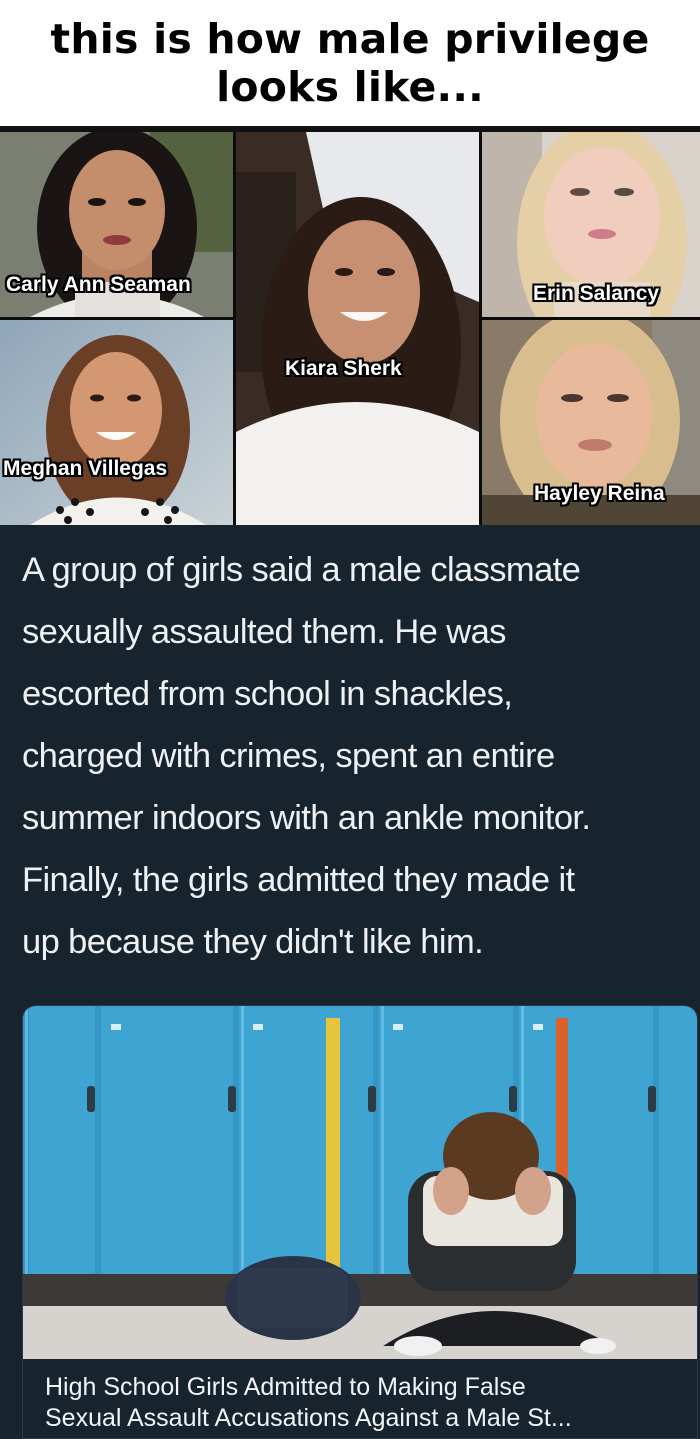  I want to click on photo-kiara: Kiara Sherk, so click(357, 328).